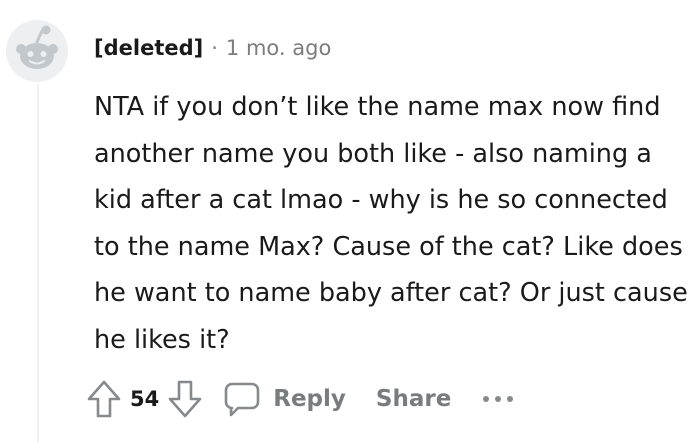 Image resolution: width=700 pixels, height=442 pixels. What do you see at coordinates (309, 399) in the screenshot?
I see `reply-label: Reply` at bounding box center [309, 399].